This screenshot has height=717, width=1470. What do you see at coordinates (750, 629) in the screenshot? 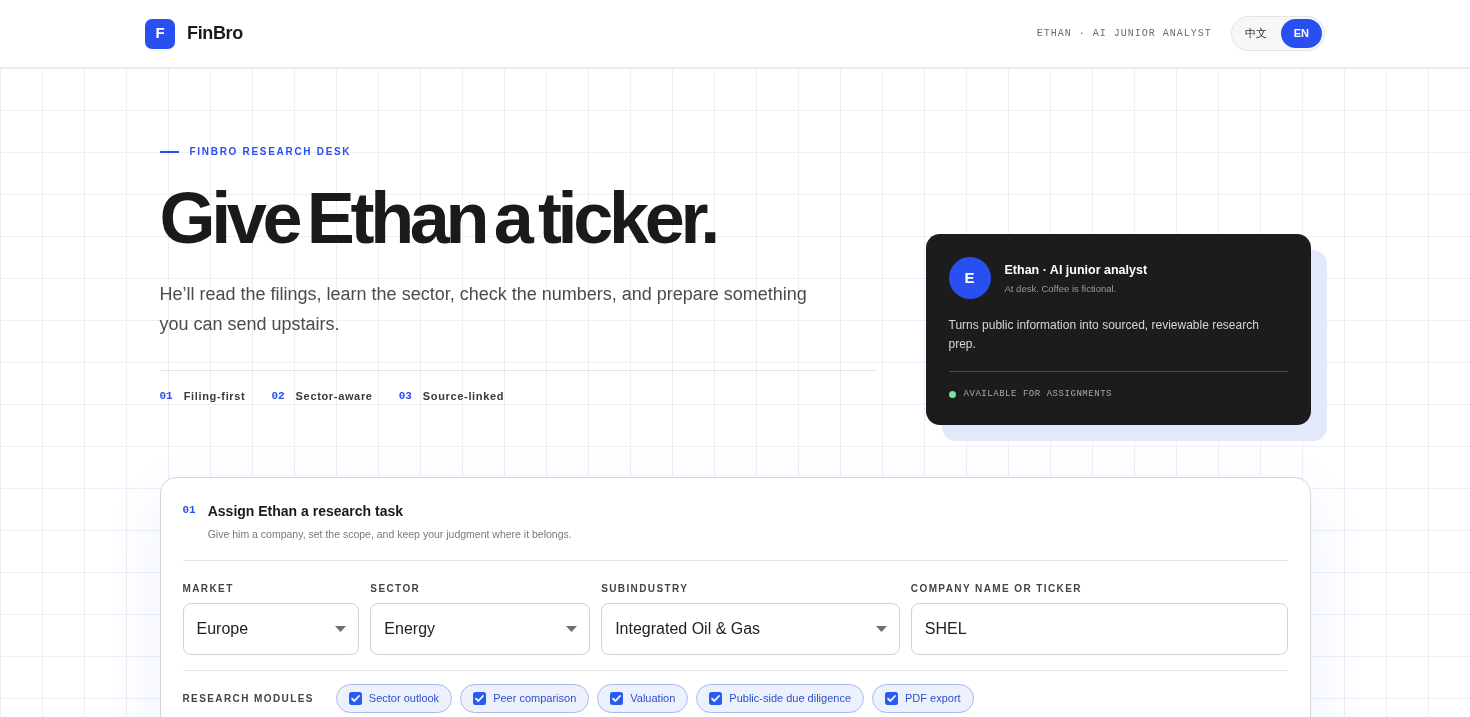
I see `dropdown: Integrated Oil & Gas` at bounding box center [750, 629].